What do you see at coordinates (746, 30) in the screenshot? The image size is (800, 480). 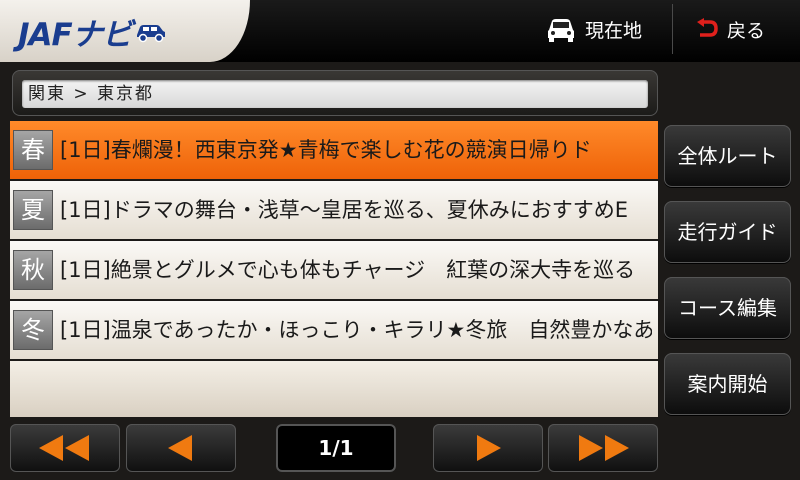 I see `back-label: 戻る` at bounding box center [746, 30].